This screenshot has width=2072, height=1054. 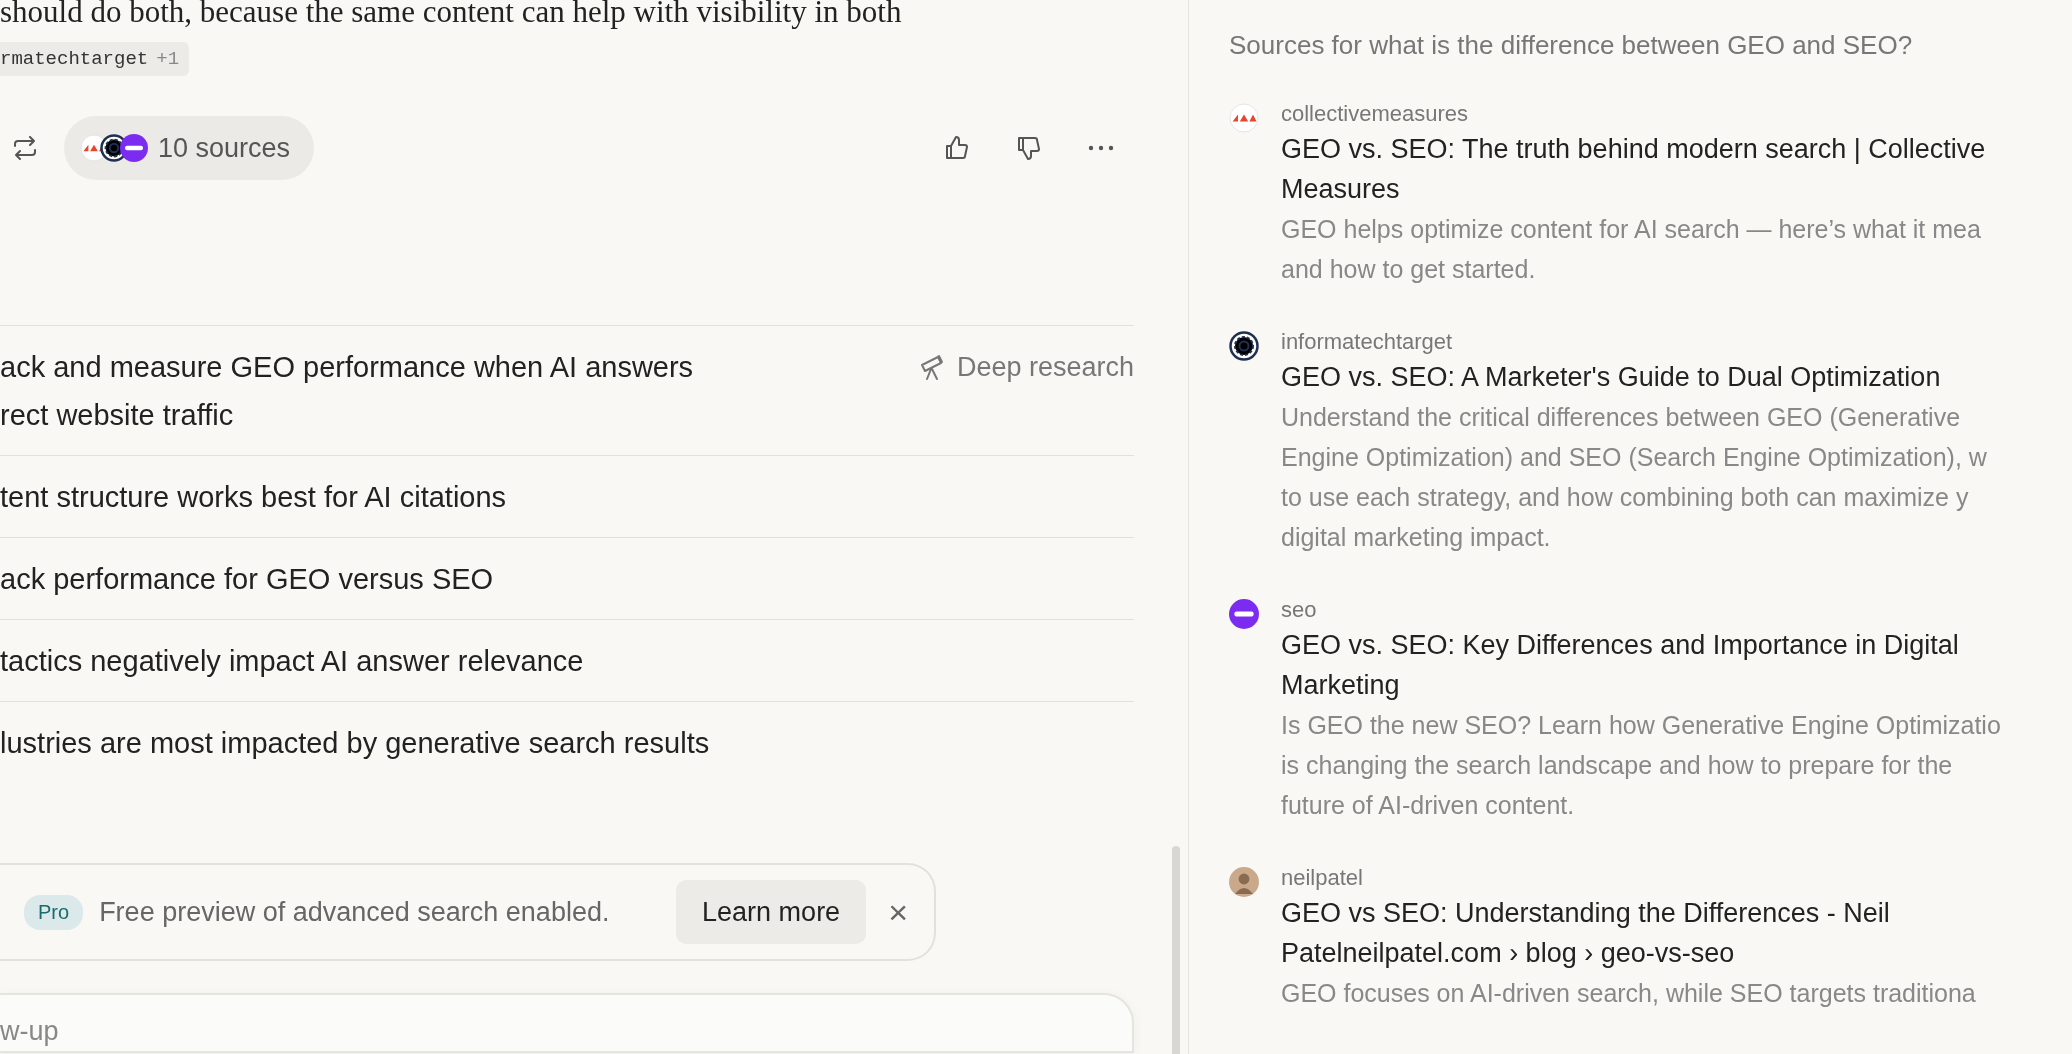 What do you see at coordinates (54, 912) in the screenshot?
I see `pro-badge: Pro` at bounding box center [54, 912].